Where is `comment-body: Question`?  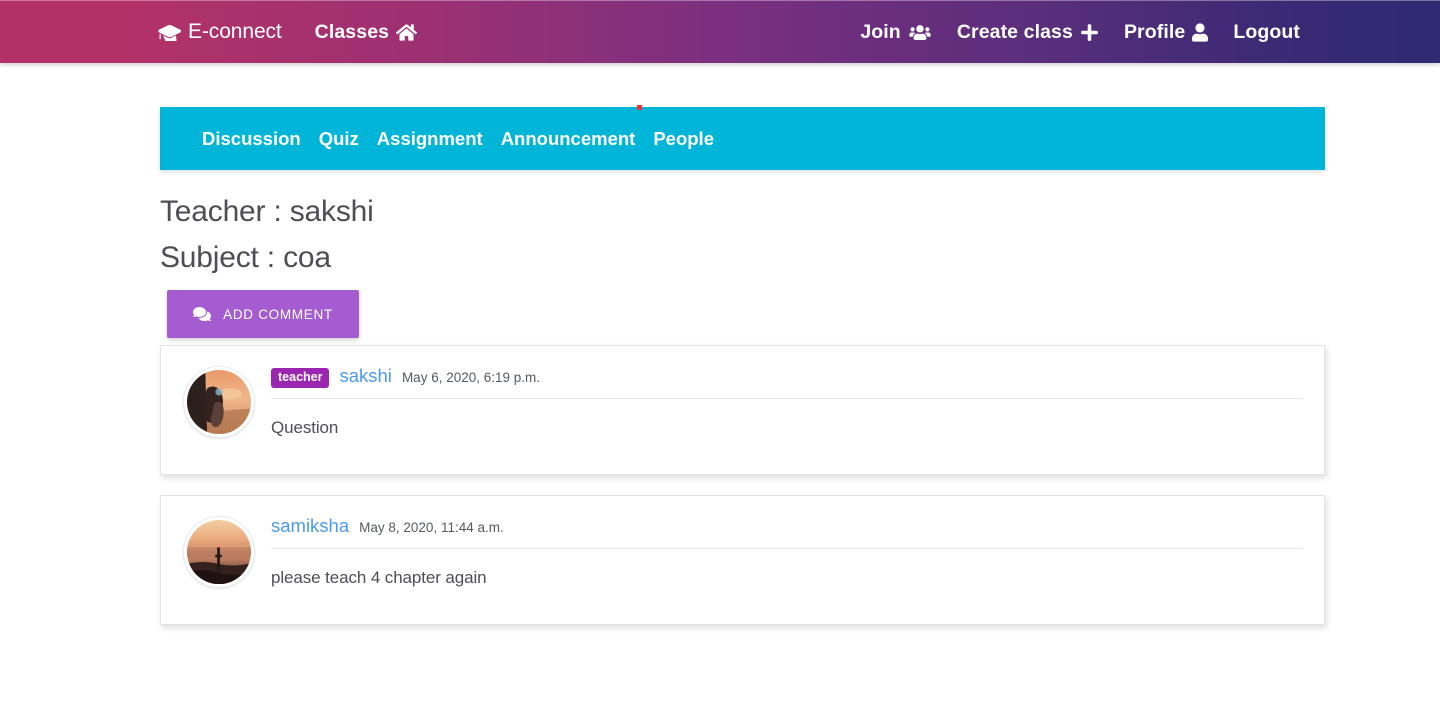 comment-body: Question is located at coordinates (305, 427).